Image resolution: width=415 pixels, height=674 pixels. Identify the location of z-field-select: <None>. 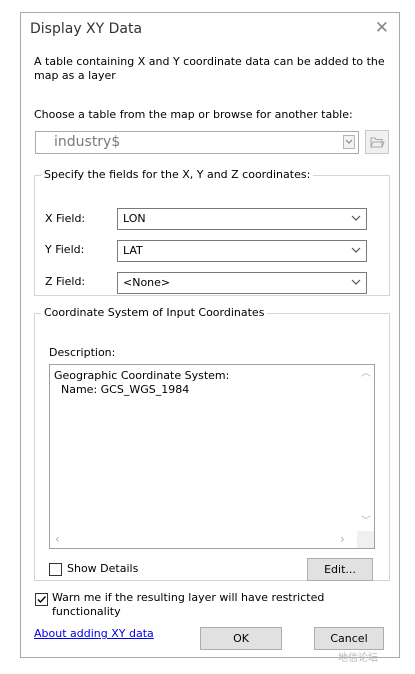
(242, 283).